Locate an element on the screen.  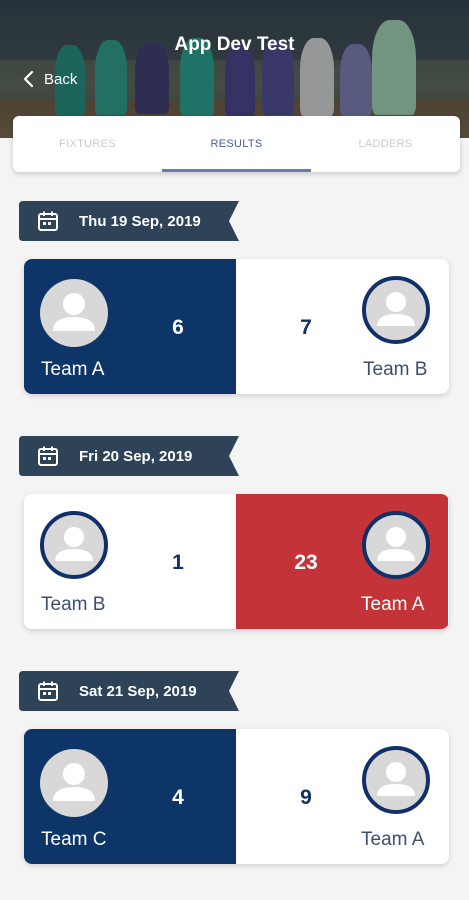
match-date: Fri 20 Sep, 2019 is located at coordinates (136, 456).